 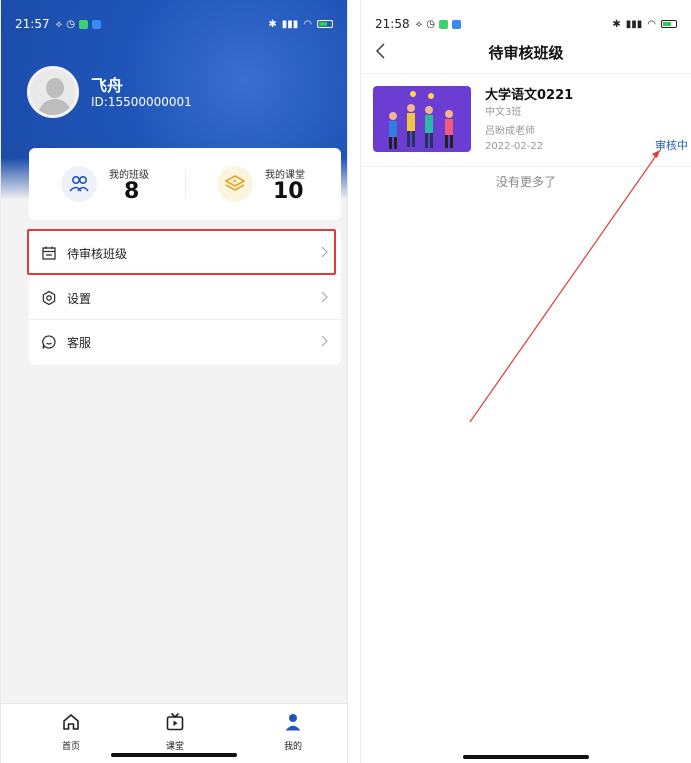 I want to click on layers-play-icon, so click(x=235, y=184).